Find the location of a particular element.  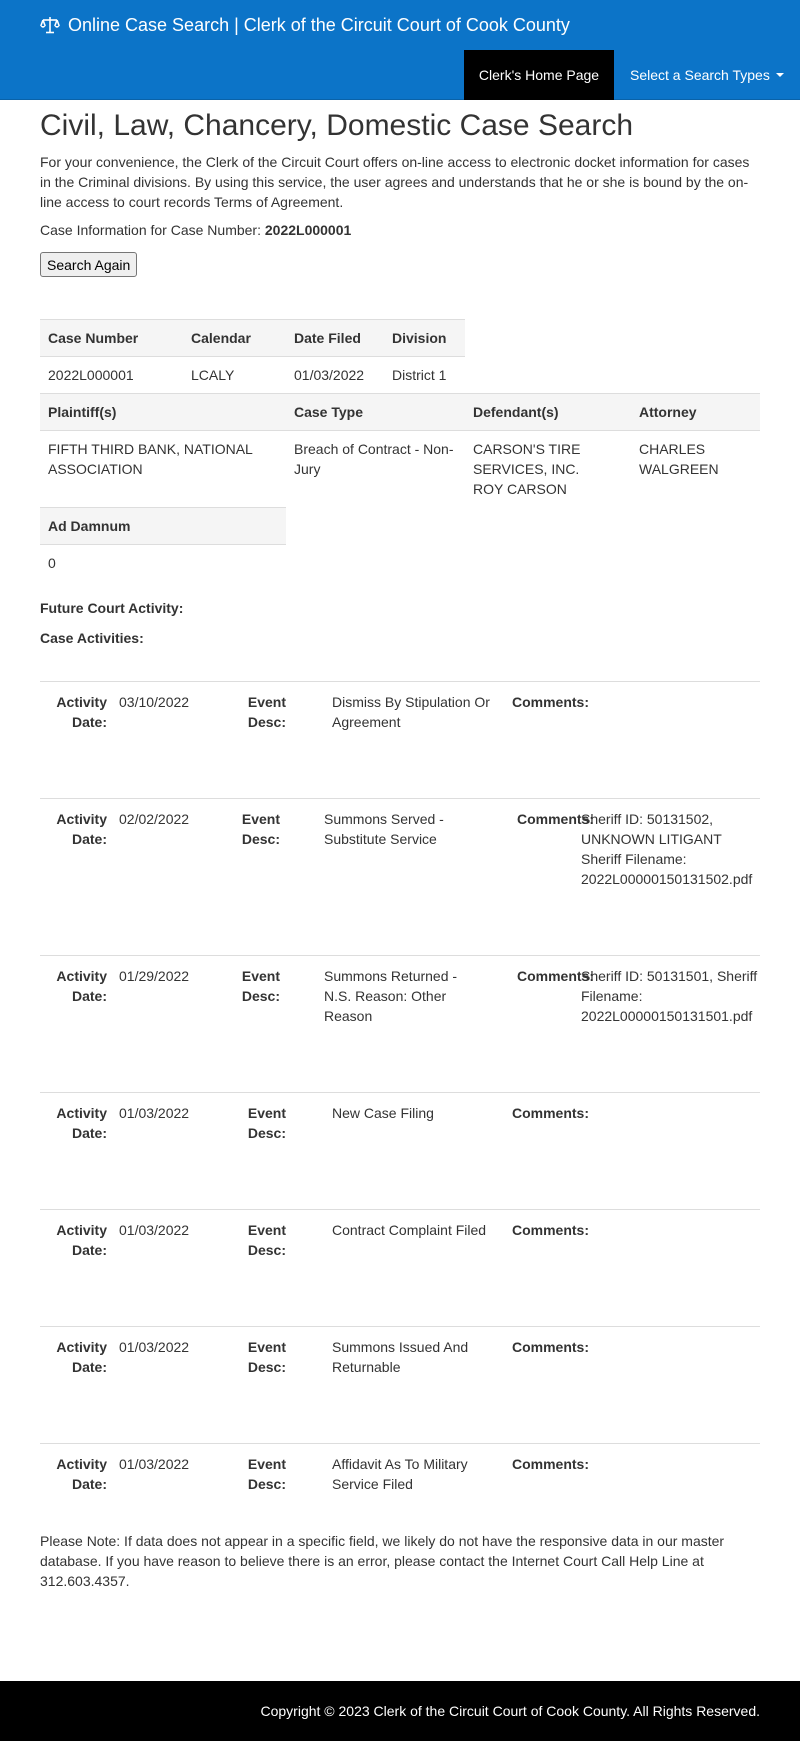

case-number-heading: 2022L000001 is located at coordinates (308, 230).